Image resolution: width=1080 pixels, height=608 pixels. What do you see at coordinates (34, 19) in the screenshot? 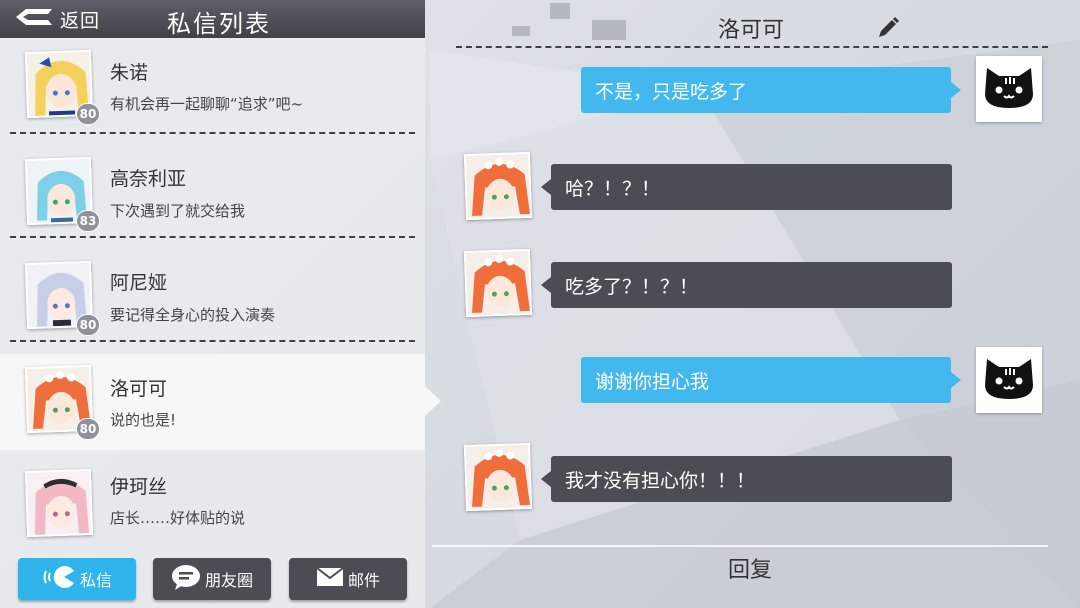
I see `back-arrow-icon` at bounding box center [34, 19].